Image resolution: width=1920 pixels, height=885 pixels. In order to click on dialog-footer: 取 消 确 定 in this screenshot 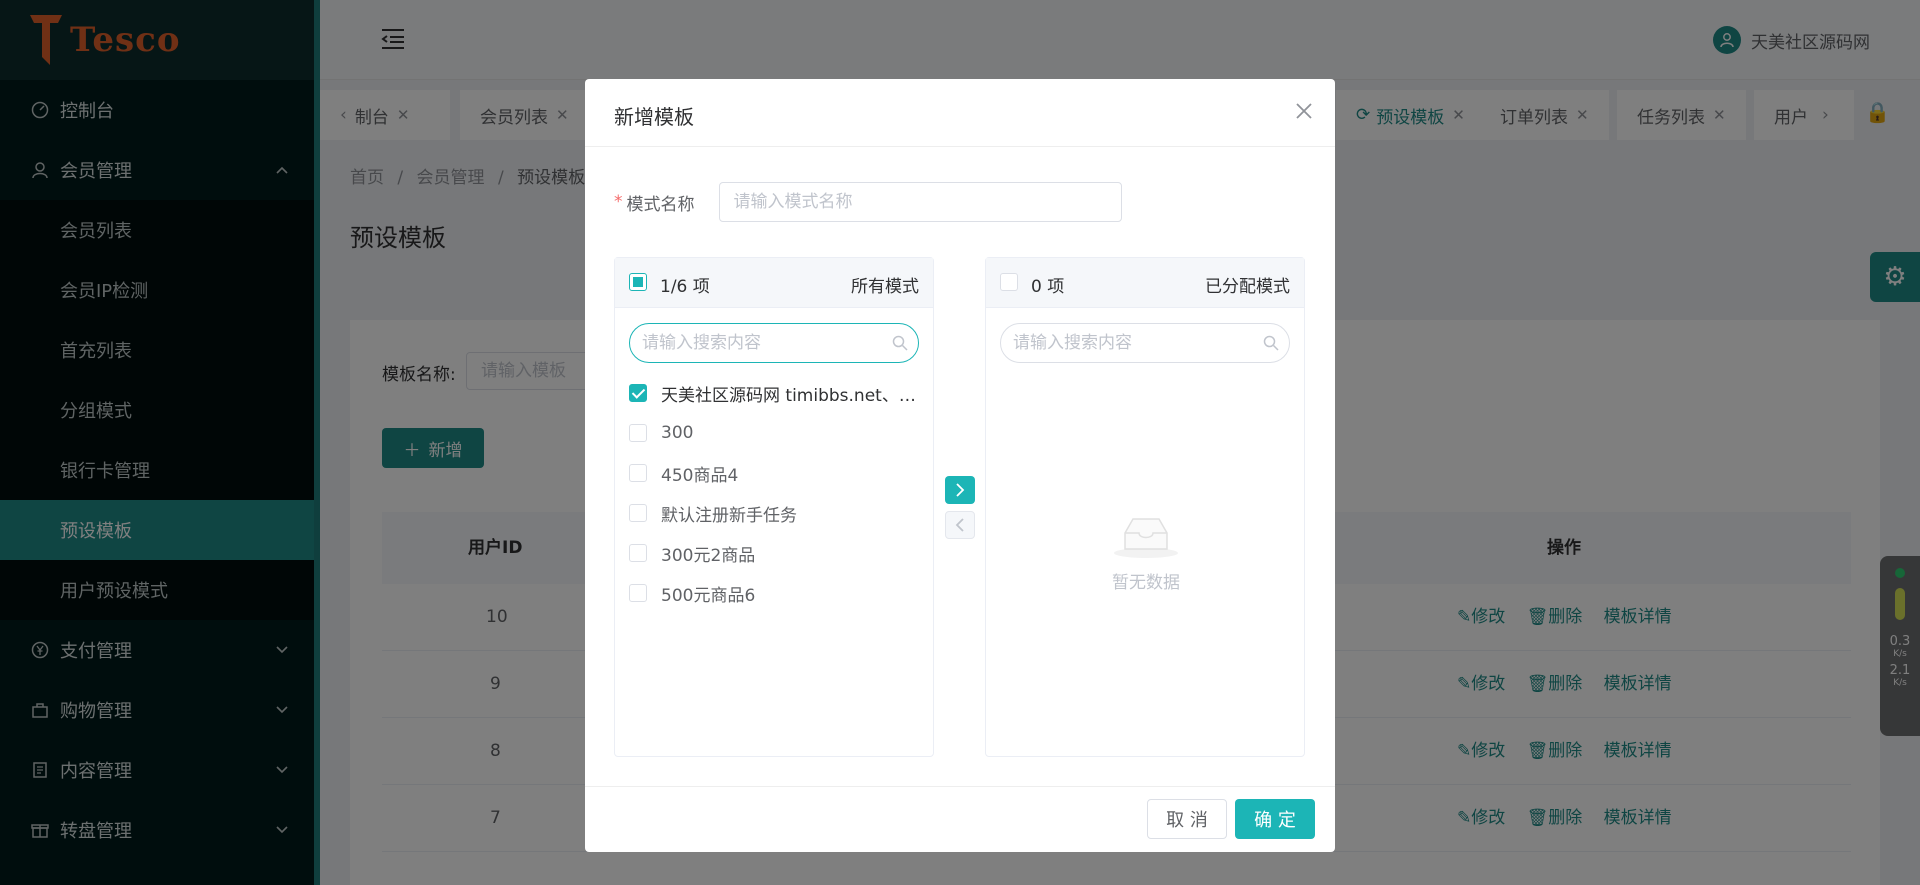, I will do `click(960, 819)`.